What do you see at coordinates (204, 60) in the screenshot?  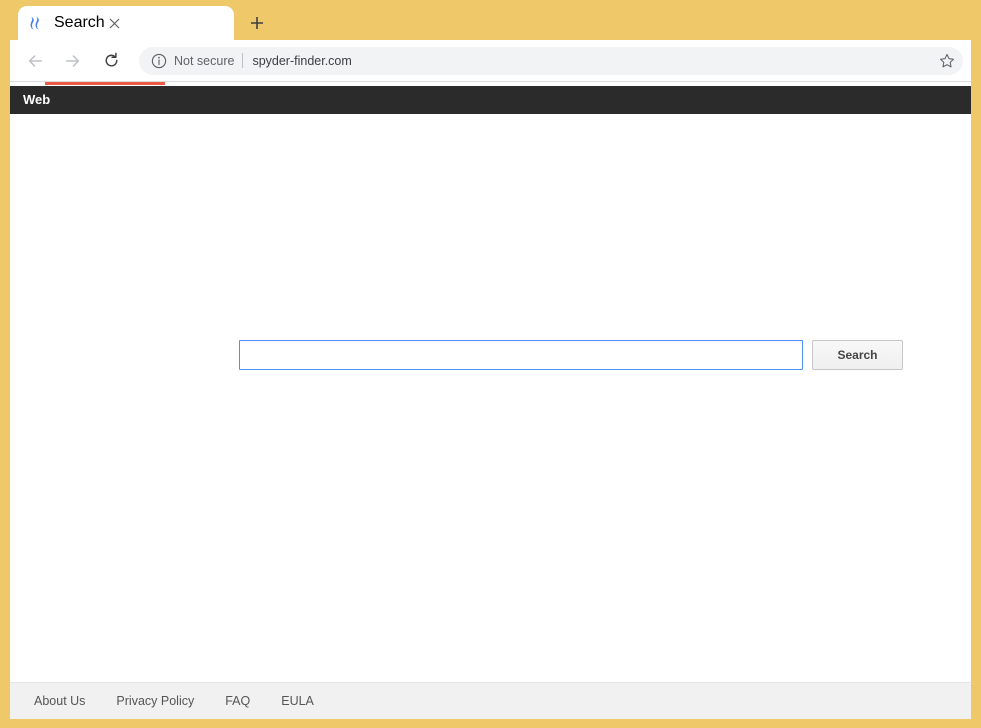 I see `security-status-label: Not secure` at bounding box center [204, 60].